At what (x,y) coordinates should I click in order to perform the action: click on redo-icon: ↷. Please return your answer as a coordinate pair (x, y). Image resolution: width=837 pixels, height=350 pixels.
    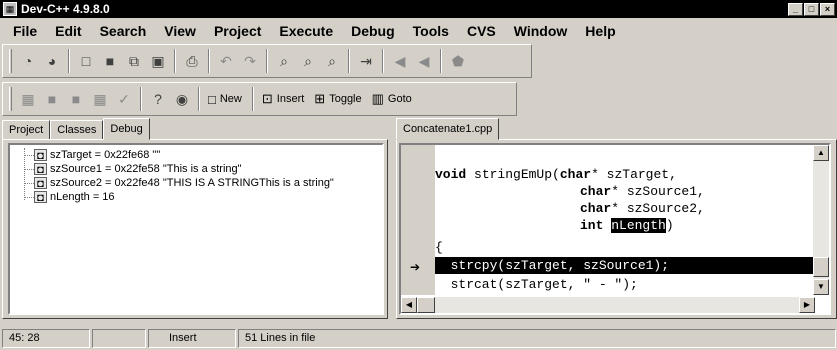
    Looking at the image, I should click on (250, 61).